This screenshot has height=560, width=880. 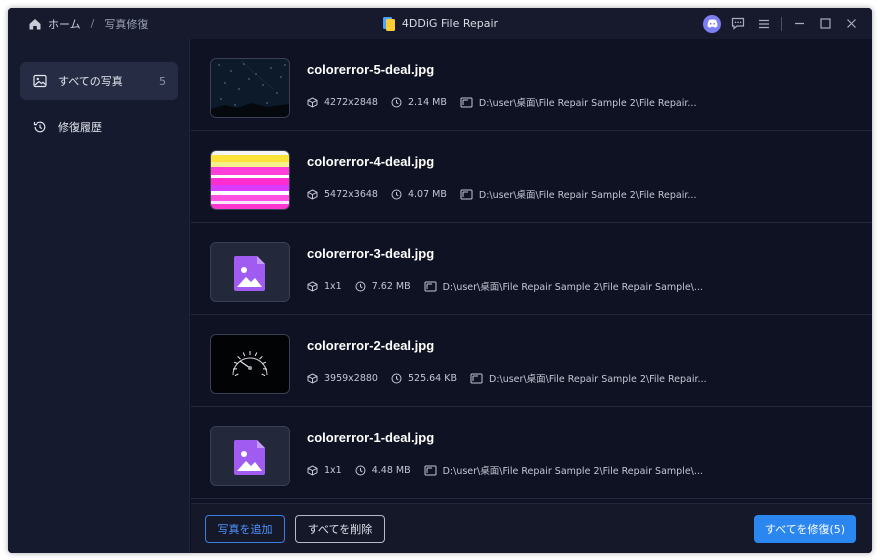 What do you see at coordinates (371, 437) in the screenshot?
I see `file-name: colorerror-1-deal.jpg` at bounding box center [371, 437].